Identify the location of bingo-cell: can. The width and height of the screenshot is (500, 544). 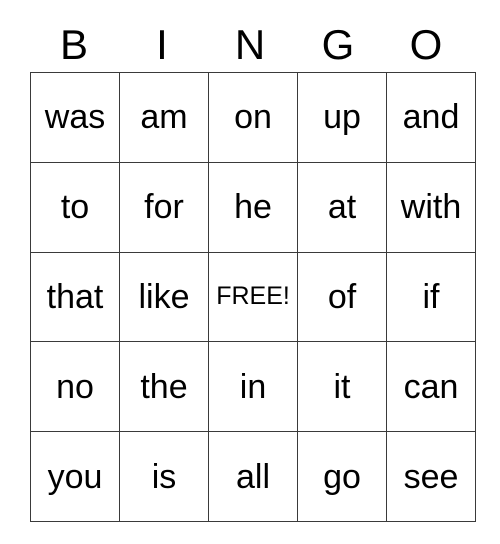
(431, 387).